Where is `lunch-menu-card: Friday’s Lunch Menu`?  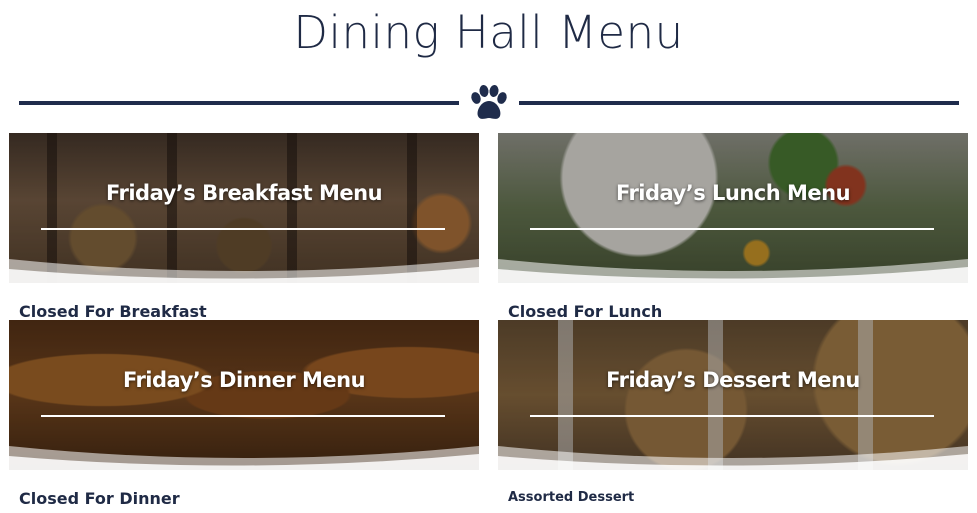
lunch-menu-card: Friday’s Lunch Menu is located at coordinates (733, 208).